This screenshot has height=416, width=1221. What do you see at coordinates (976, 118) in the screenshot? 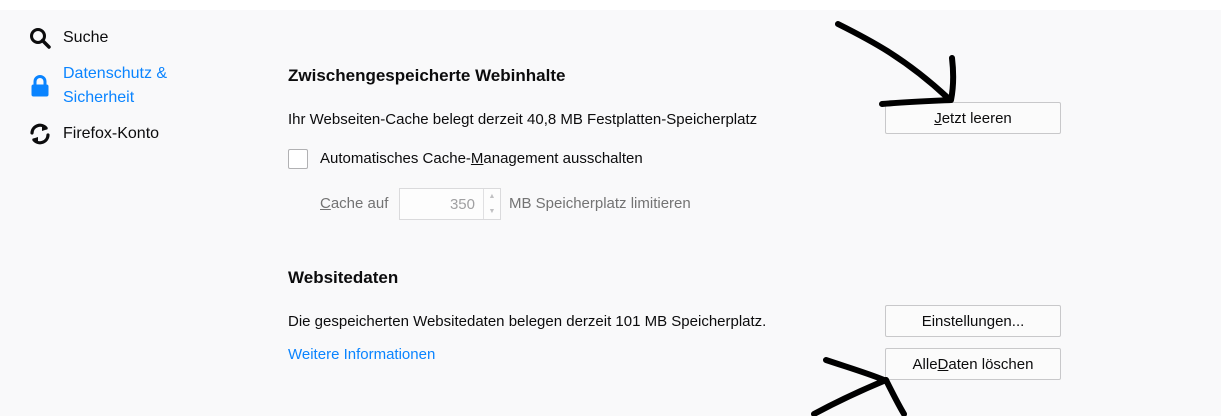
I see `button-label-part: etzt leeren` at bounding box center [976, 118].